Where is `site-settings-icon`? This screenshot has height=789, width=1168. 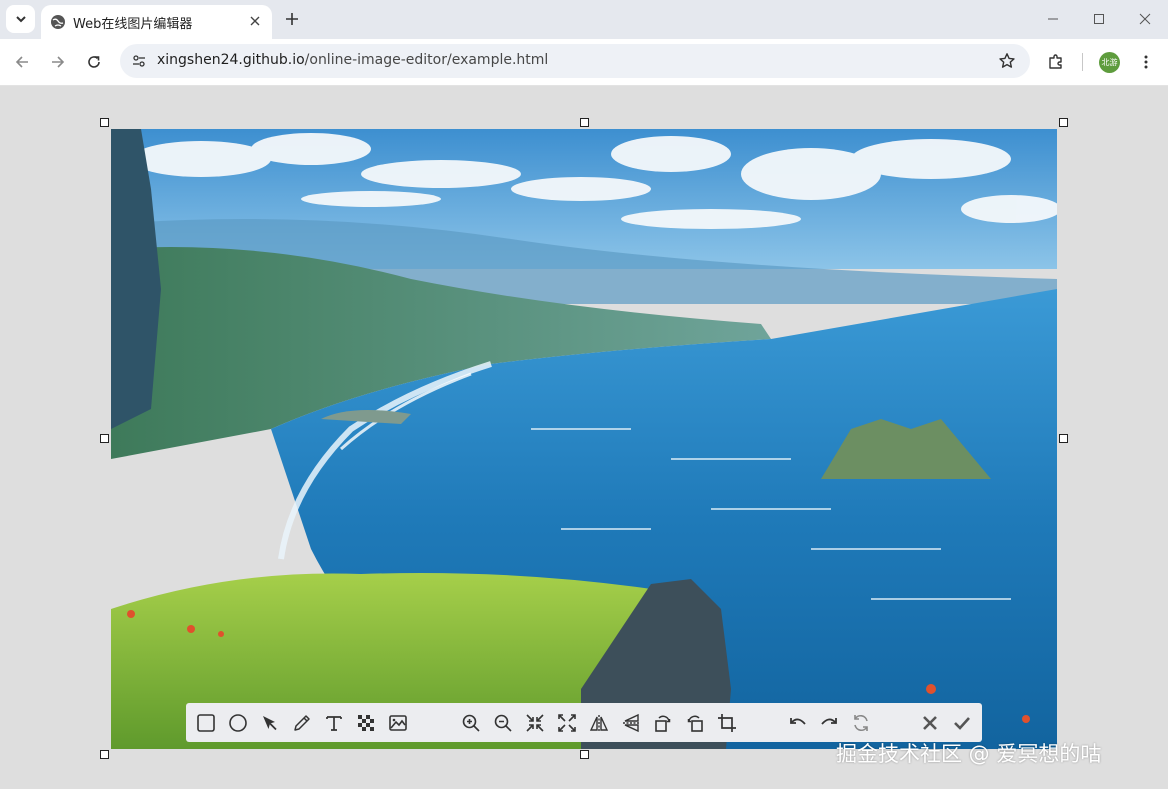
site-settings-icon is located at coordinates (139, 61).